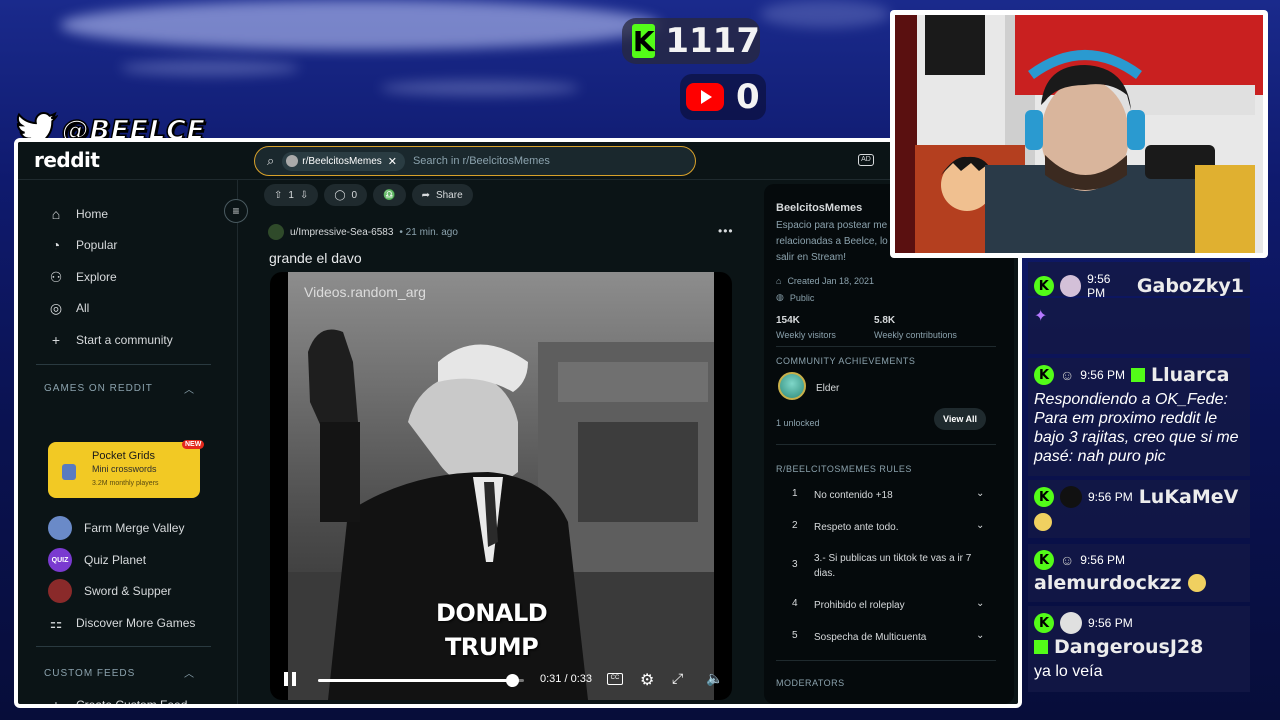 This screenshot has width=1280, height=720. I want to click on post-title: grande el davo, so click(315, 258).